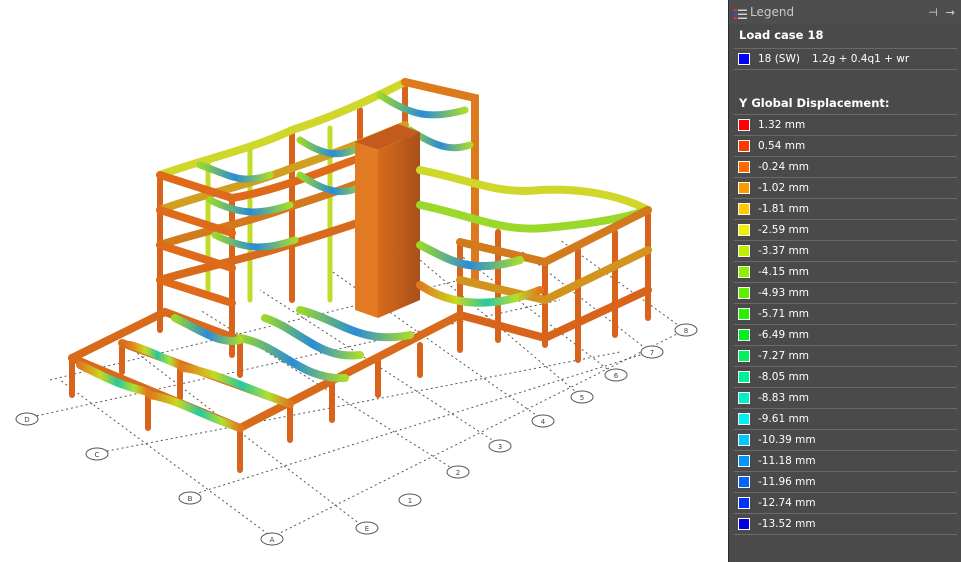 The image size is (961, 562). What do you see at coordinates (845, 503) in the screenshot?
I see `scale-row: -12.74 mm` at bounding box center [845, 503].